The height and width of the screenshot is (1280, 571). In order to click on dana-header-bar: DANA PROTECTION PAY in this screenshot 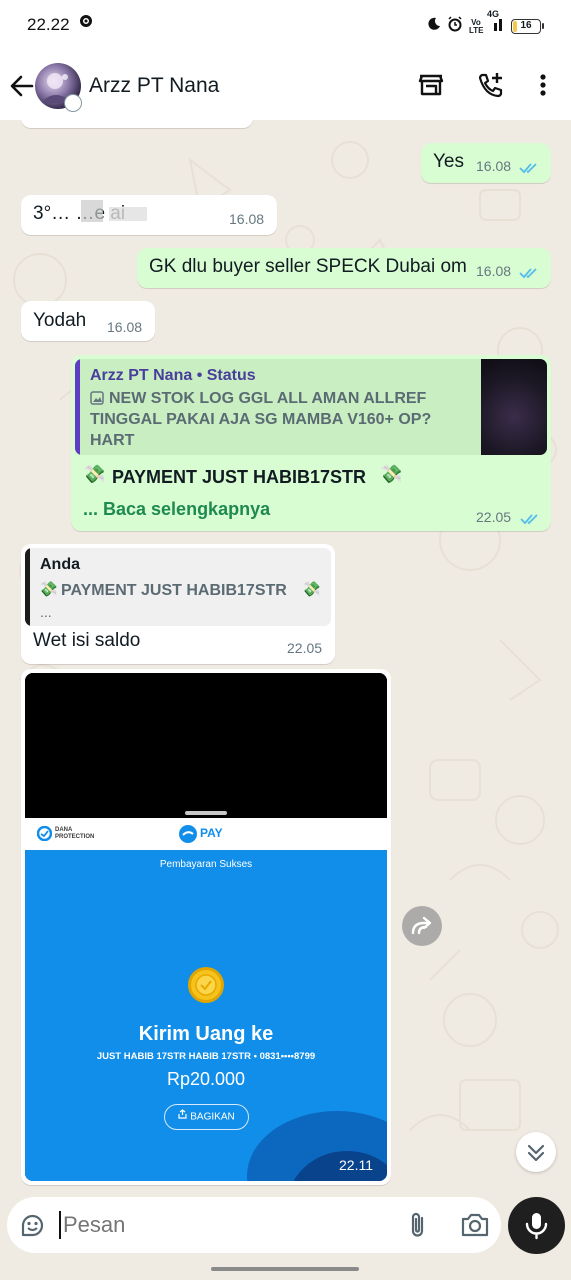, I will do `click(206, 834)`.